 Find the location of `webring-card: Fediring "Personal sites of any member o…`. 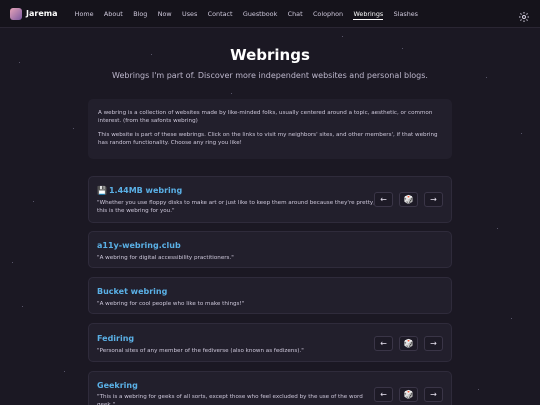

webring-card: Fediring "Personal sites of any member o… is located at coordinates (270, 342).